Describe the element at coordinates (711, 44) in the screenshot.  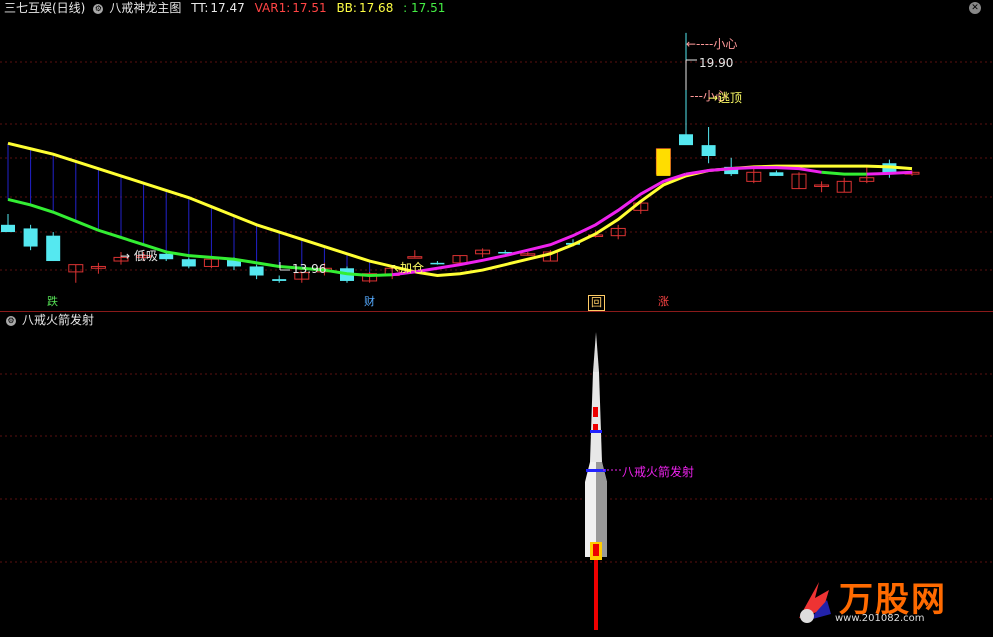
I see `careful-top-label: ←----小心` at that location.